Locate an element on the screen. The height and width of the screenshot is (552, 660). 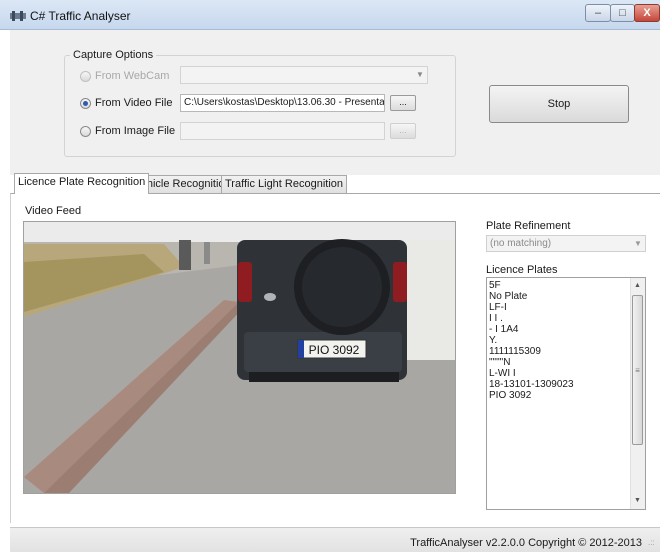
app-icon is located at coordinates (18, 16).